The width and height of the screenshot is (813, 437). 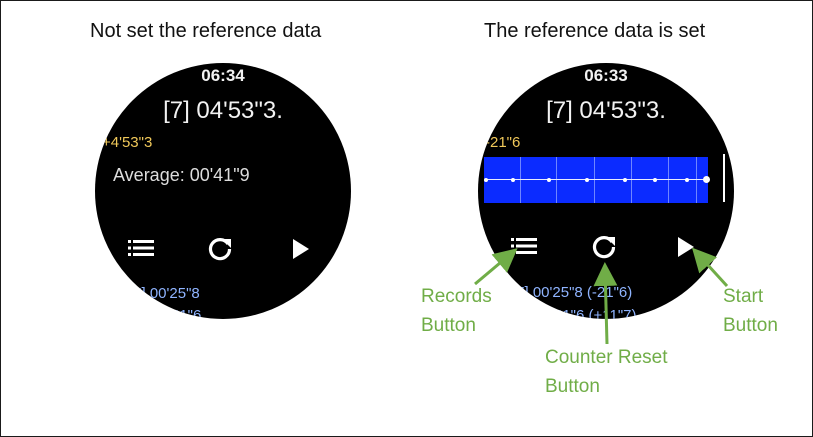 What do you see at coordinates (750, 311) in the screenshot?
I see `start-button-annotation: Start Button` at bounding box center [750, 311].